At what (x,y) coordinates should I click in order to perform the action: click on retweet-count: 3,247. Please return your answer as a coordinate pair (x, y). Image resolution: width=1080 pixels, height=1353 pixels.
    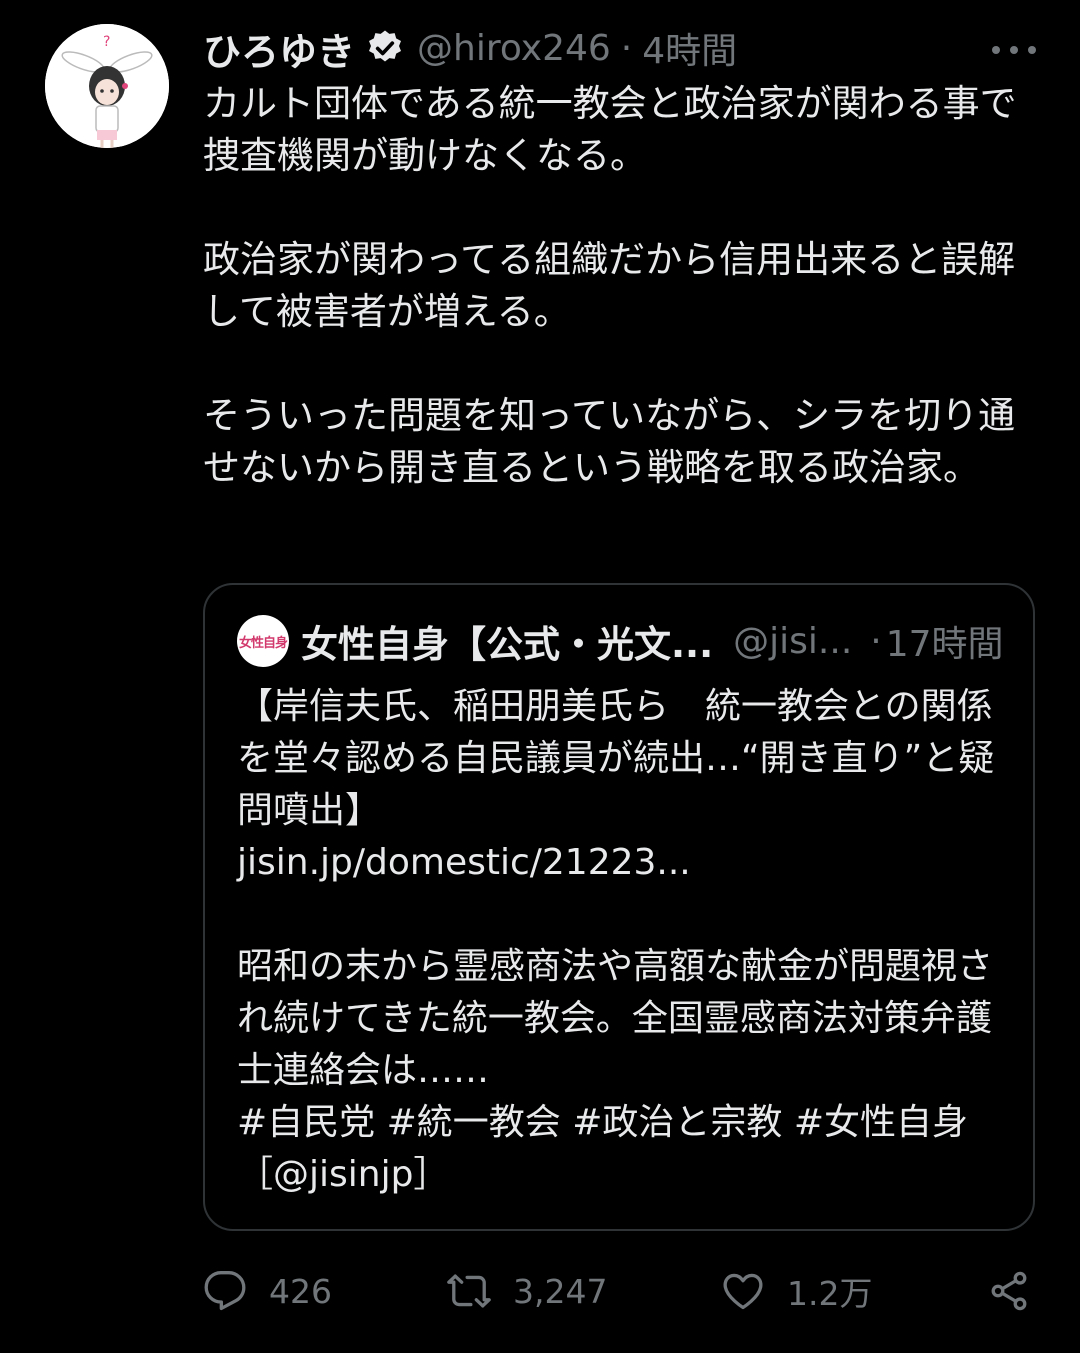
    Looking at the image, I should click on (560, 1291).